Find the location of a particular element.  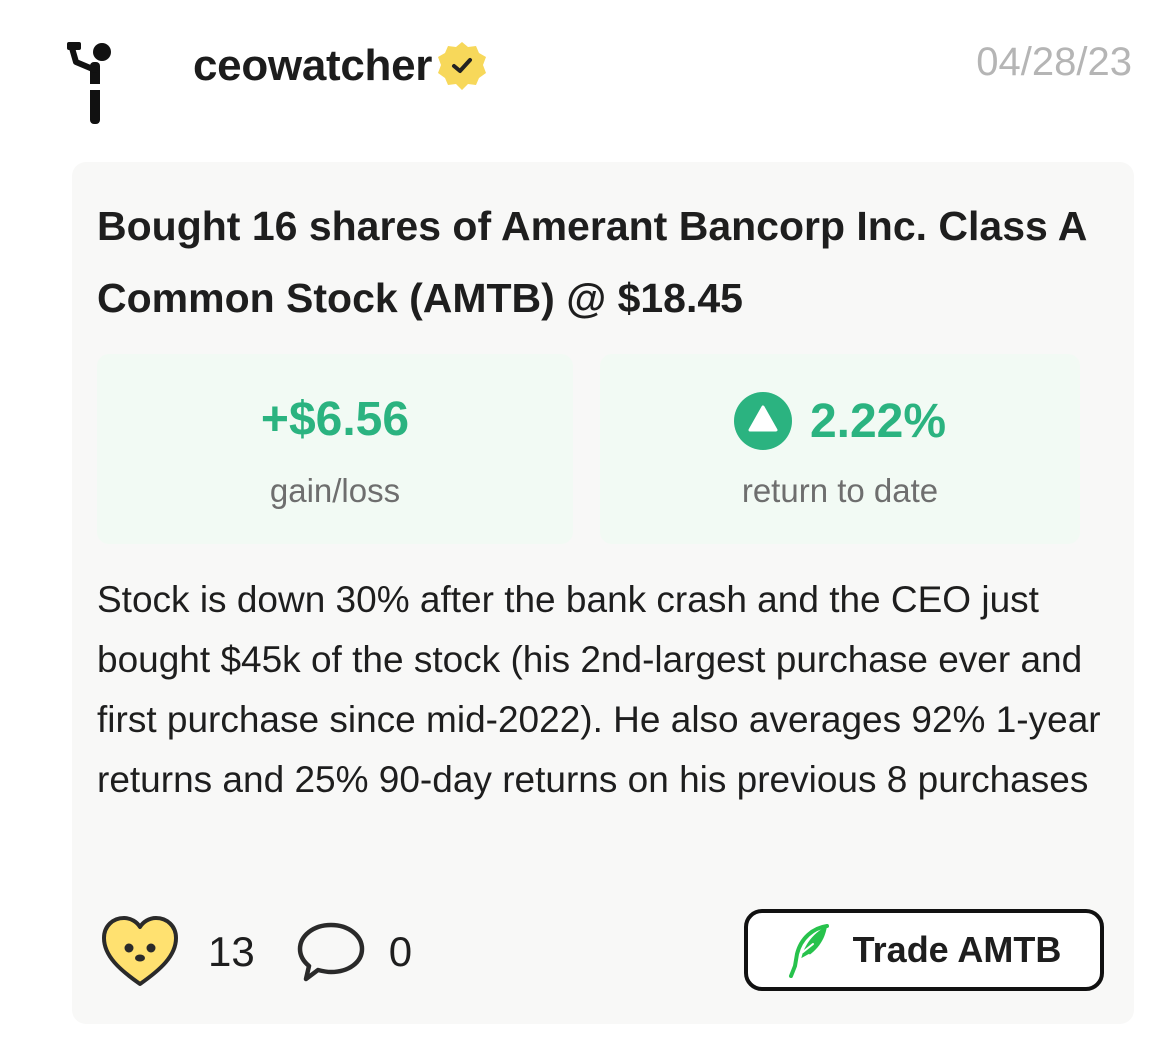

avatar is located at coordinates (92, 85).